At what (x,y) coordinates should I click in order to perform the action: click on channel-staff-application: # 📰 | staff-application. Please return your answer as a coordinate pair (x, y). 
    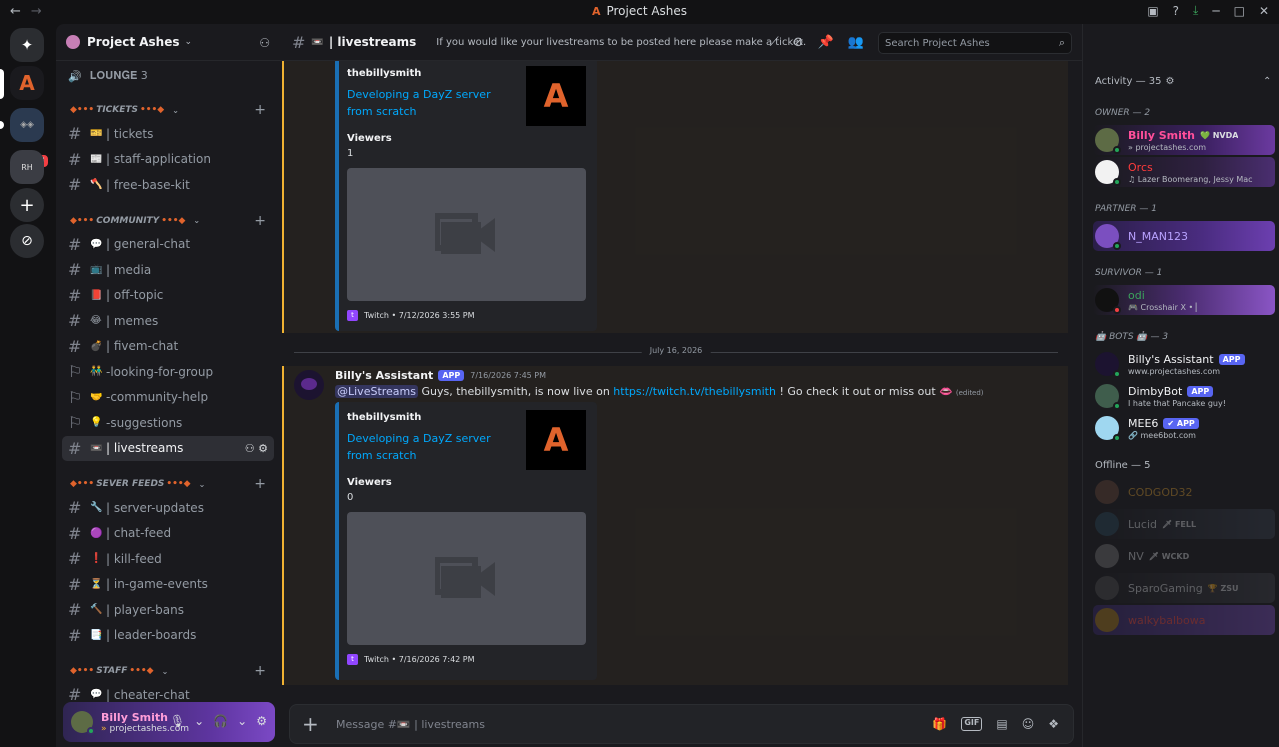
    Looking at the image, I should click on (168, 160).